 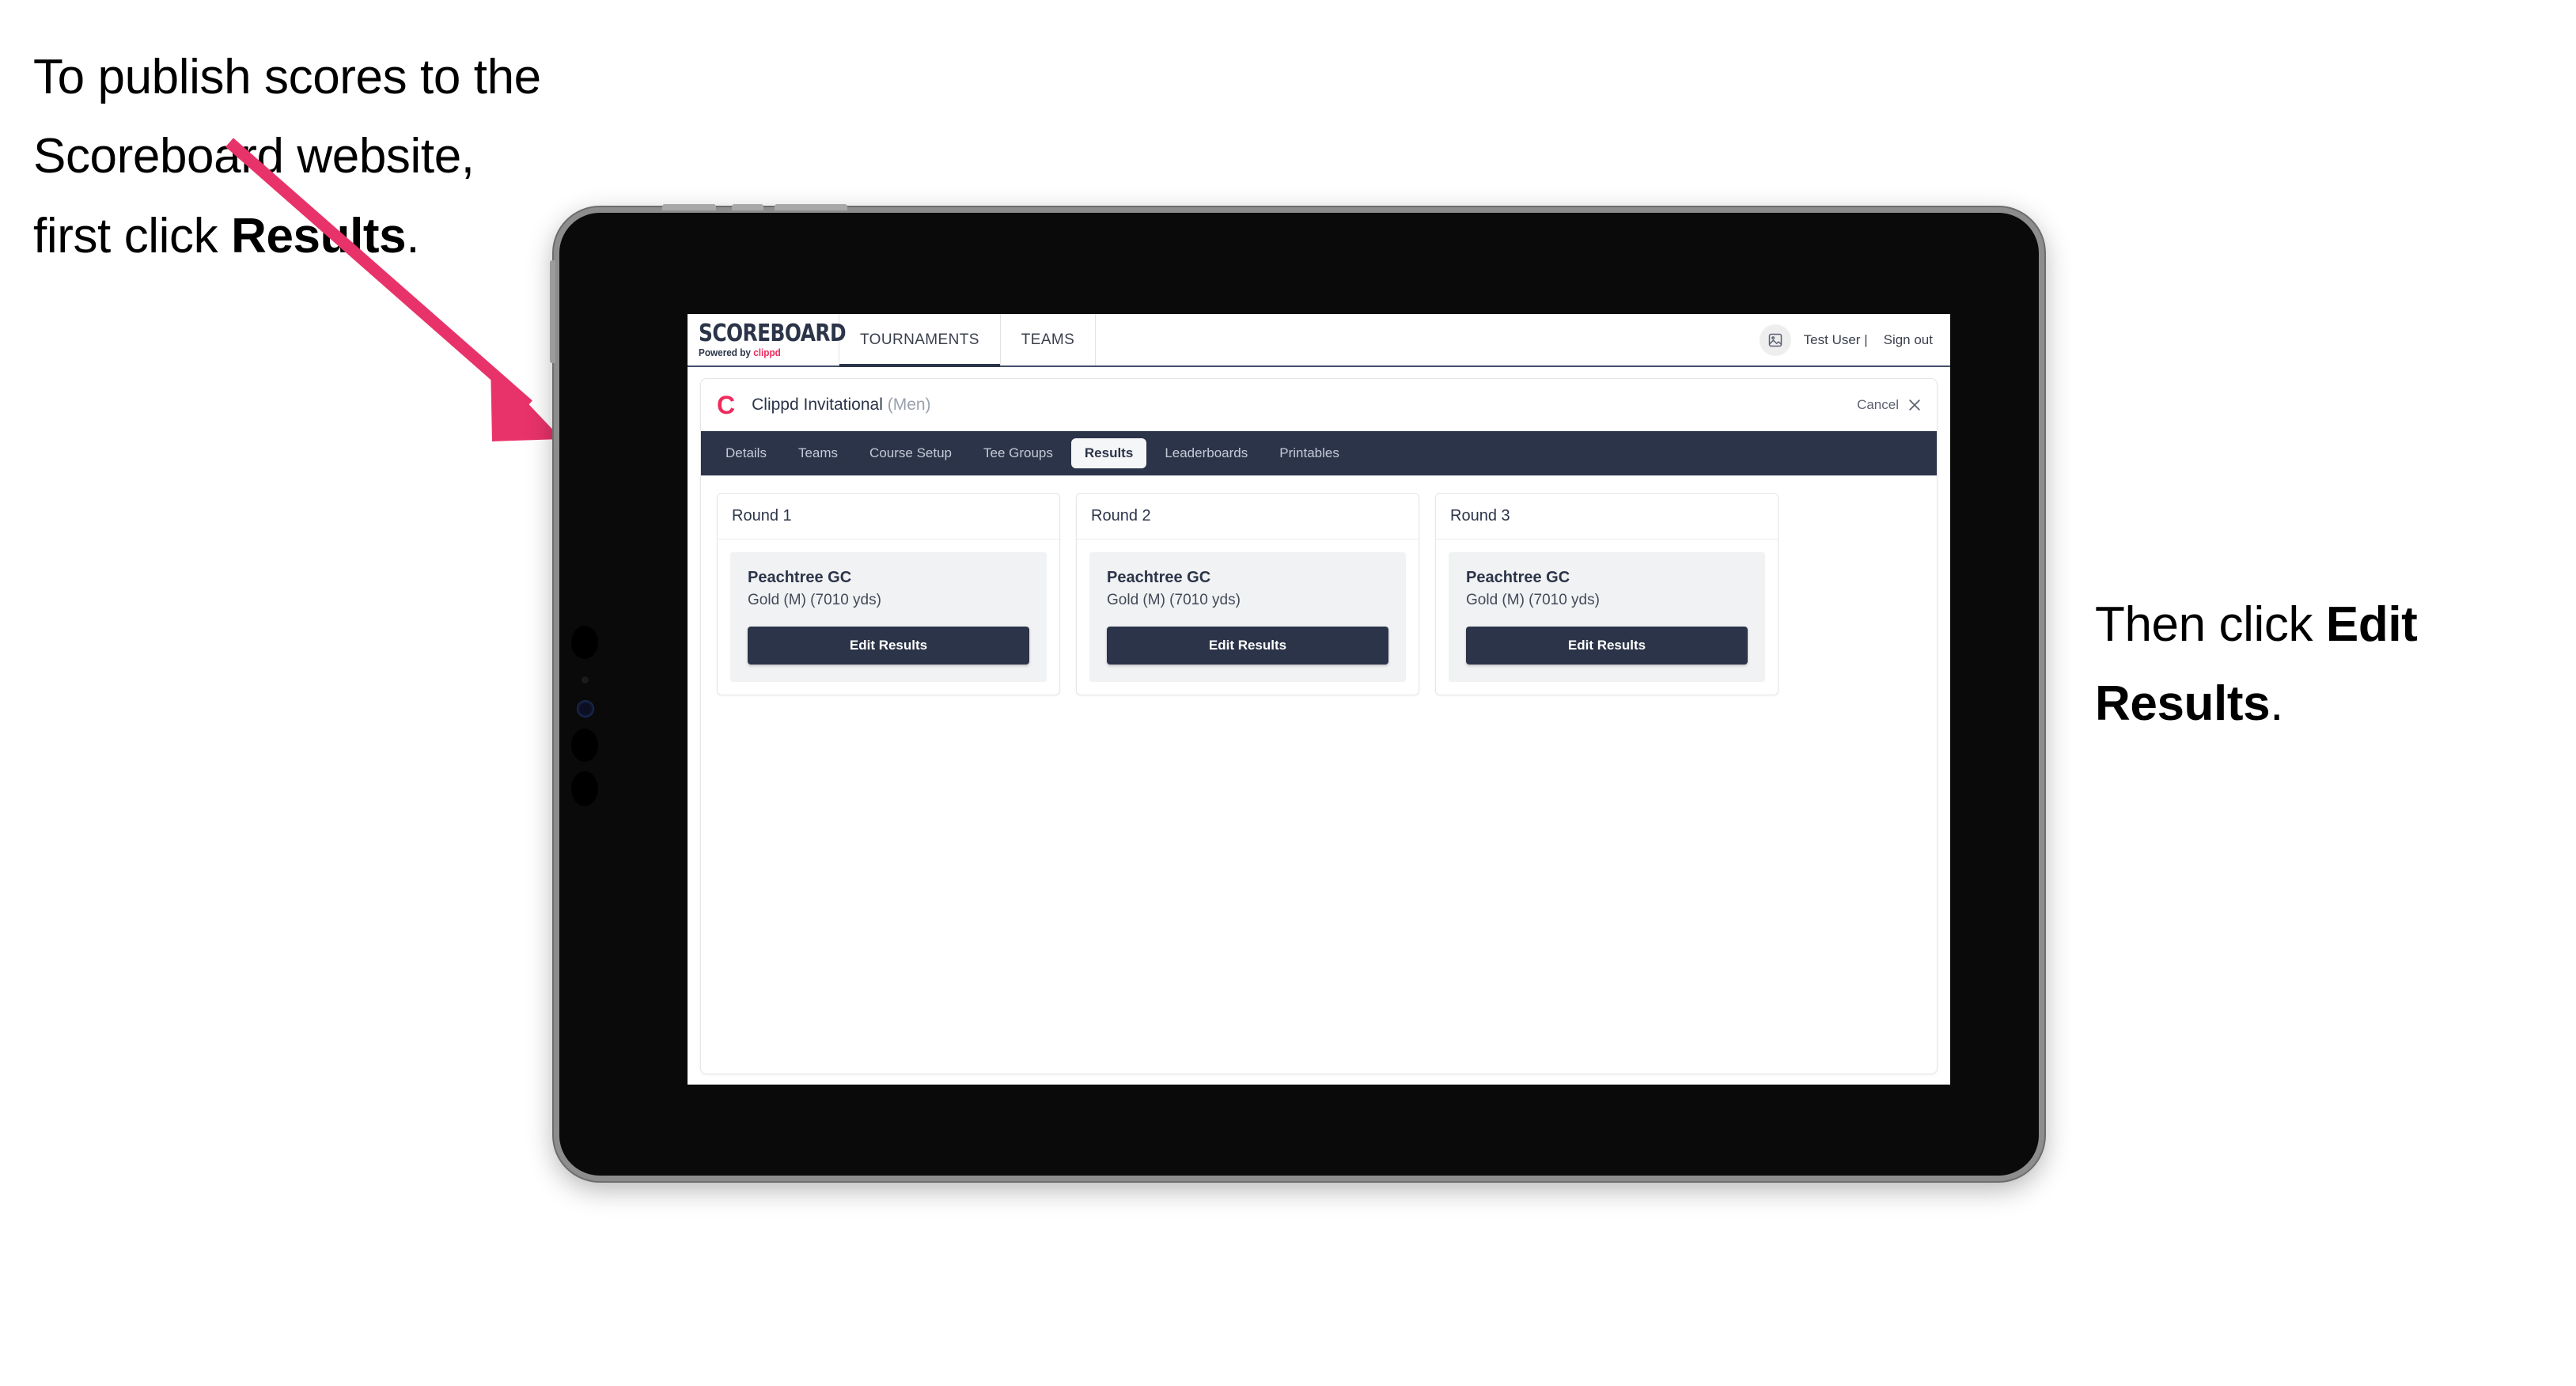 I want to click on device-camera-icon, so click(x=584, y=643).